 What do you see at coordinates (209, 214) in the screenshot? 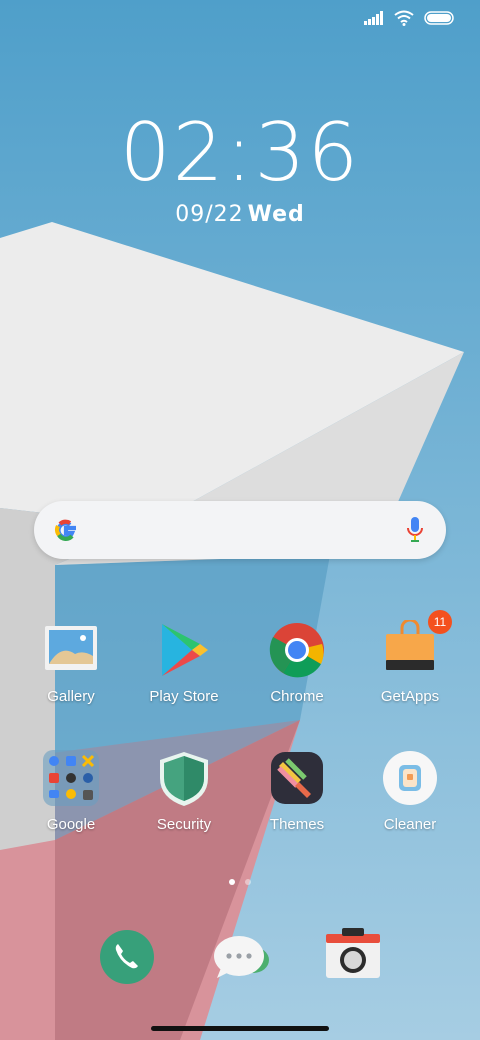
I see `date-text: 09/22` at bounding box center [209, 214].